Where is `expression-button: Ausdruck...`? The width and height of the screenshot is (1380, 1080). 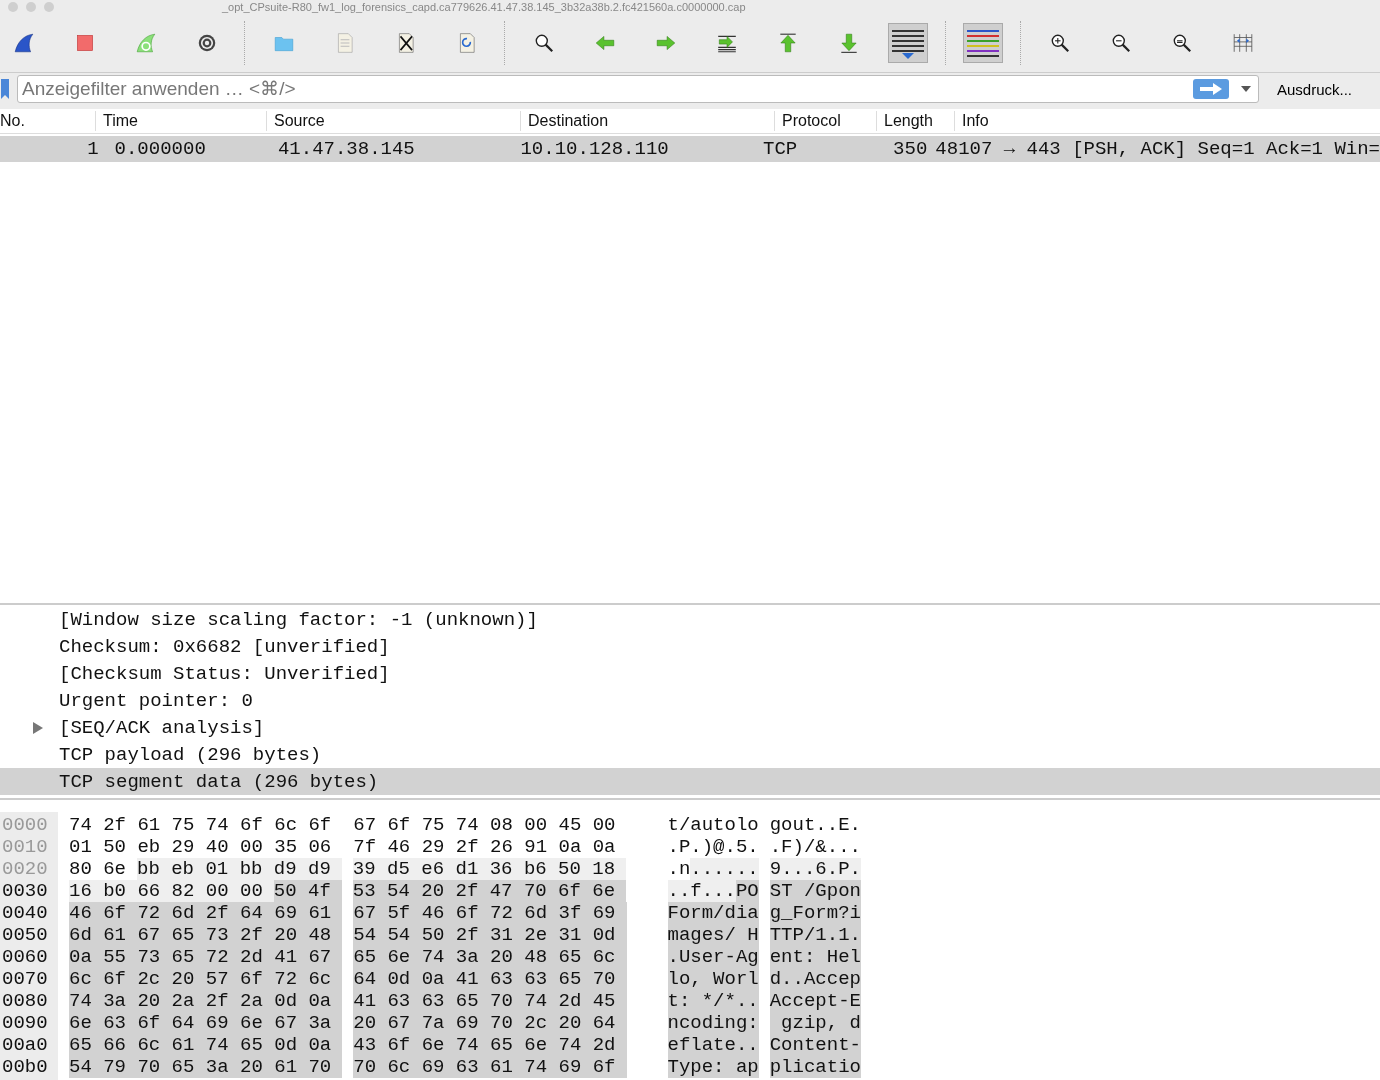
expression-button: Ausdruck... is located at coordinates (1319, 89).